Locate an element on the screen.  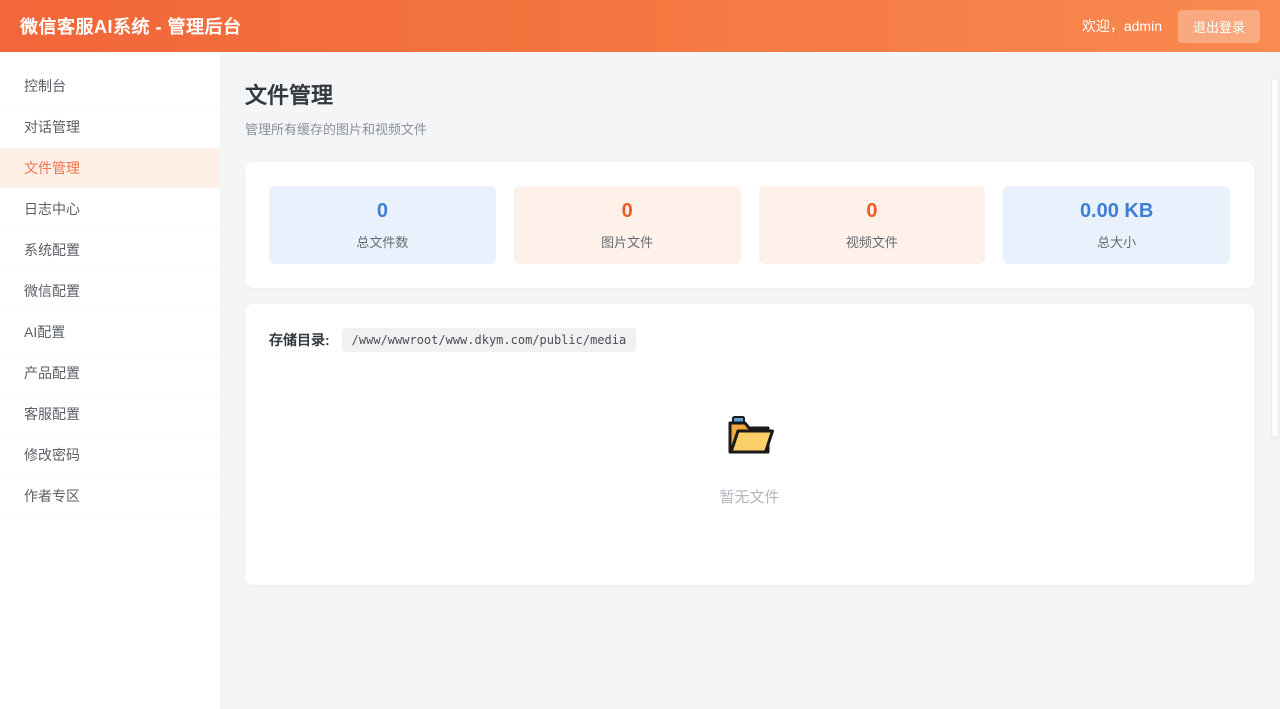
sidebar-item-service-config: 客服配置 is located at coordinates (110, 414).